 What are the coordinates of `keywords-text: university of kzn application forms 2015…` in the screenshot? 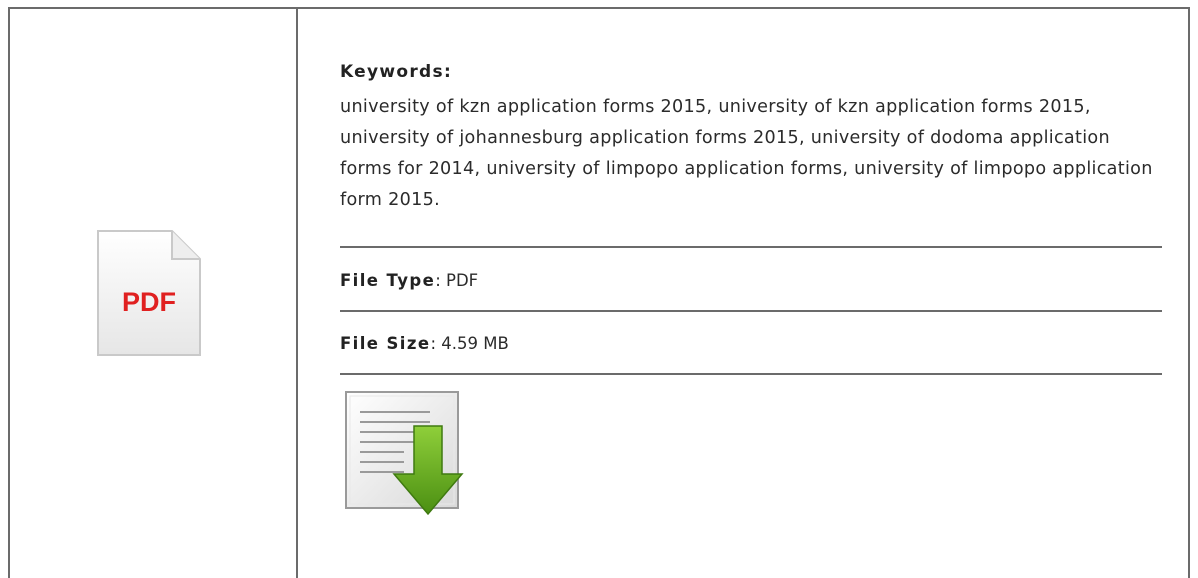 It's located at (746, 153).